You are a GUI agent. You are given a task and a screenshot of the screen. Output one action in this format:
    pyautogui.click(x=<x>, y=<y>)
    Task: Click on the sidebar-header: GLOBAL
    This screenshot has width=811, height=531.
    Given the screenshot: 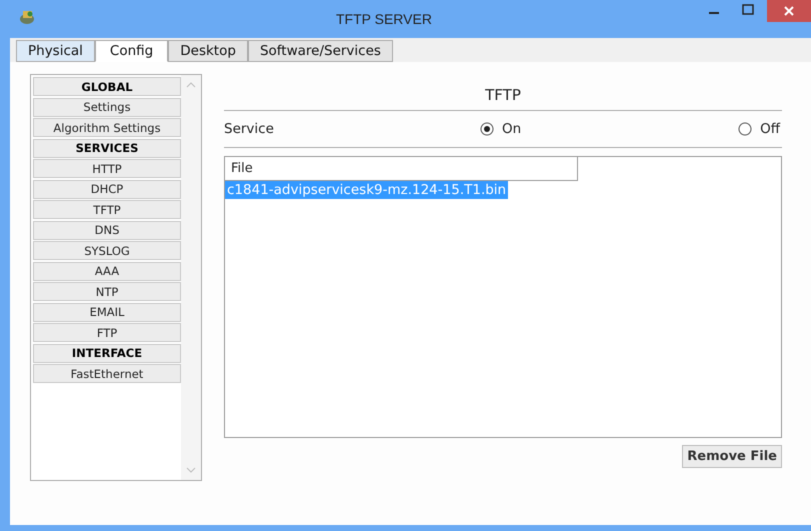 What is the action you would take?
    pyautogui.click(x=107, y=86)
    